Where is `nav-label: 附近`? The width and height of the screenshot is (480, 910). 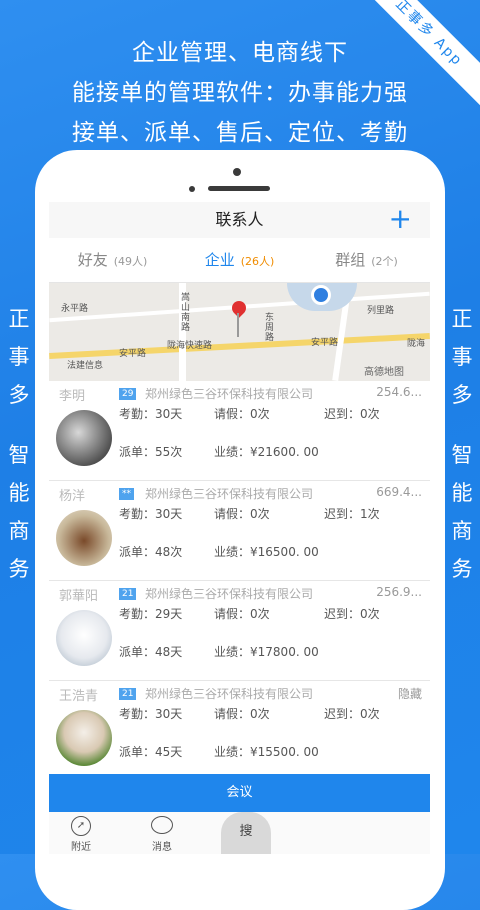
nav-label: 附近 is located at coordinates (81, 847).